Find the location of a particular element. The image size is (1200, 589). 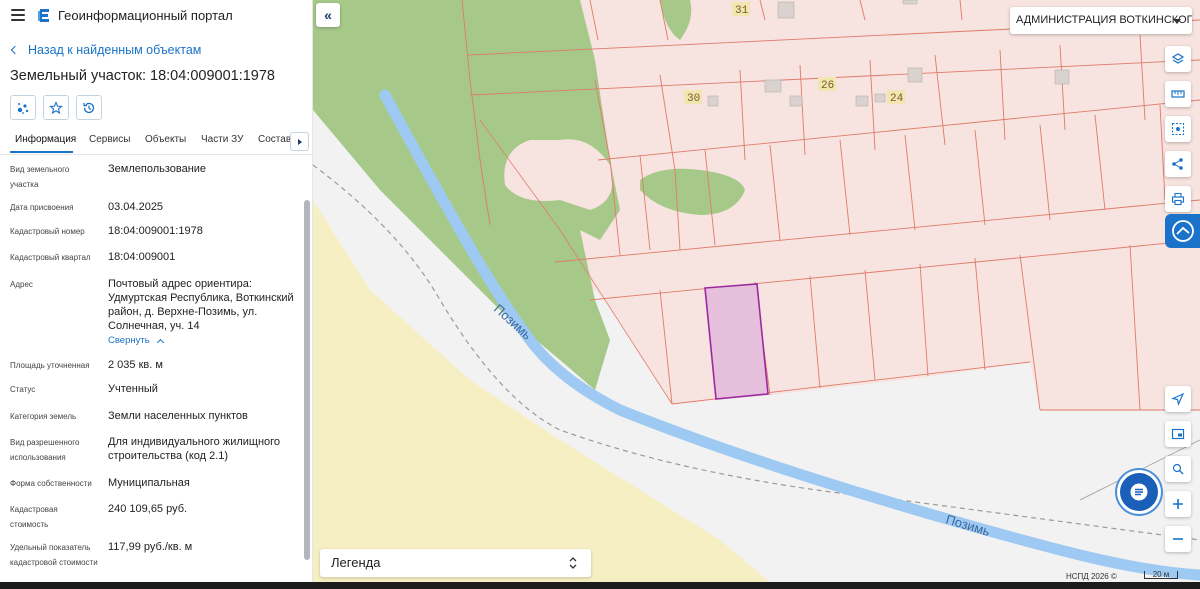

collapse-label: Свернуть is located at coordinates (129, 340).